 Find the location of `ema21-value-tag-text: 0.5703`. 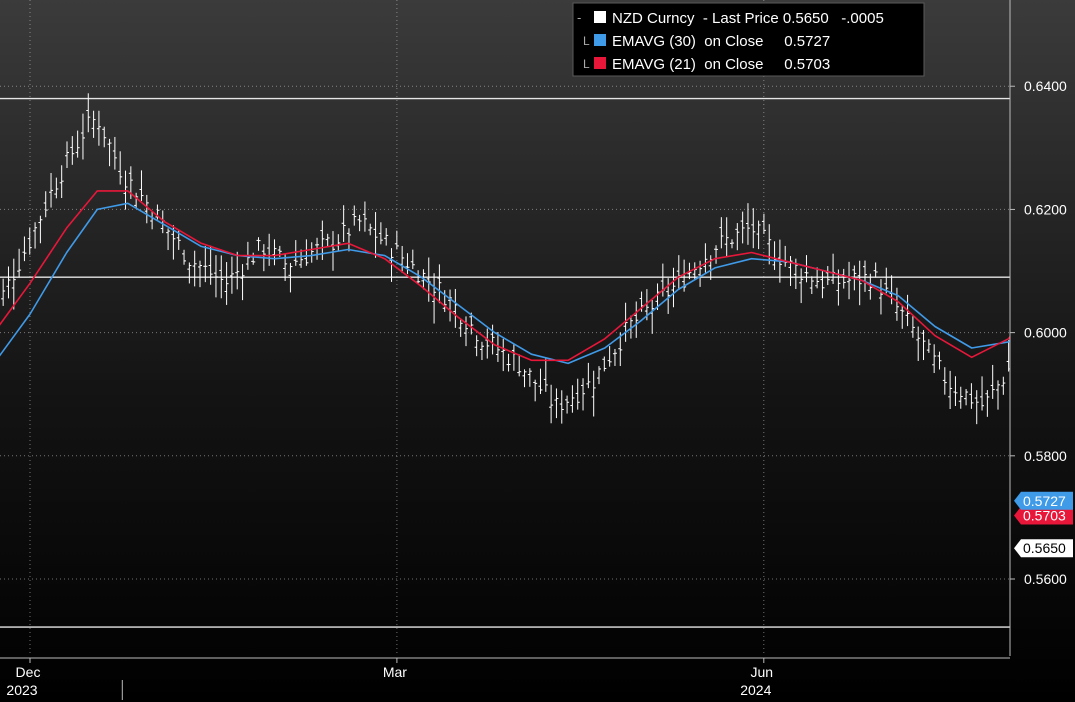

ema21-value-tag-text: 0.5703 is located at coordinates (1044, 516).